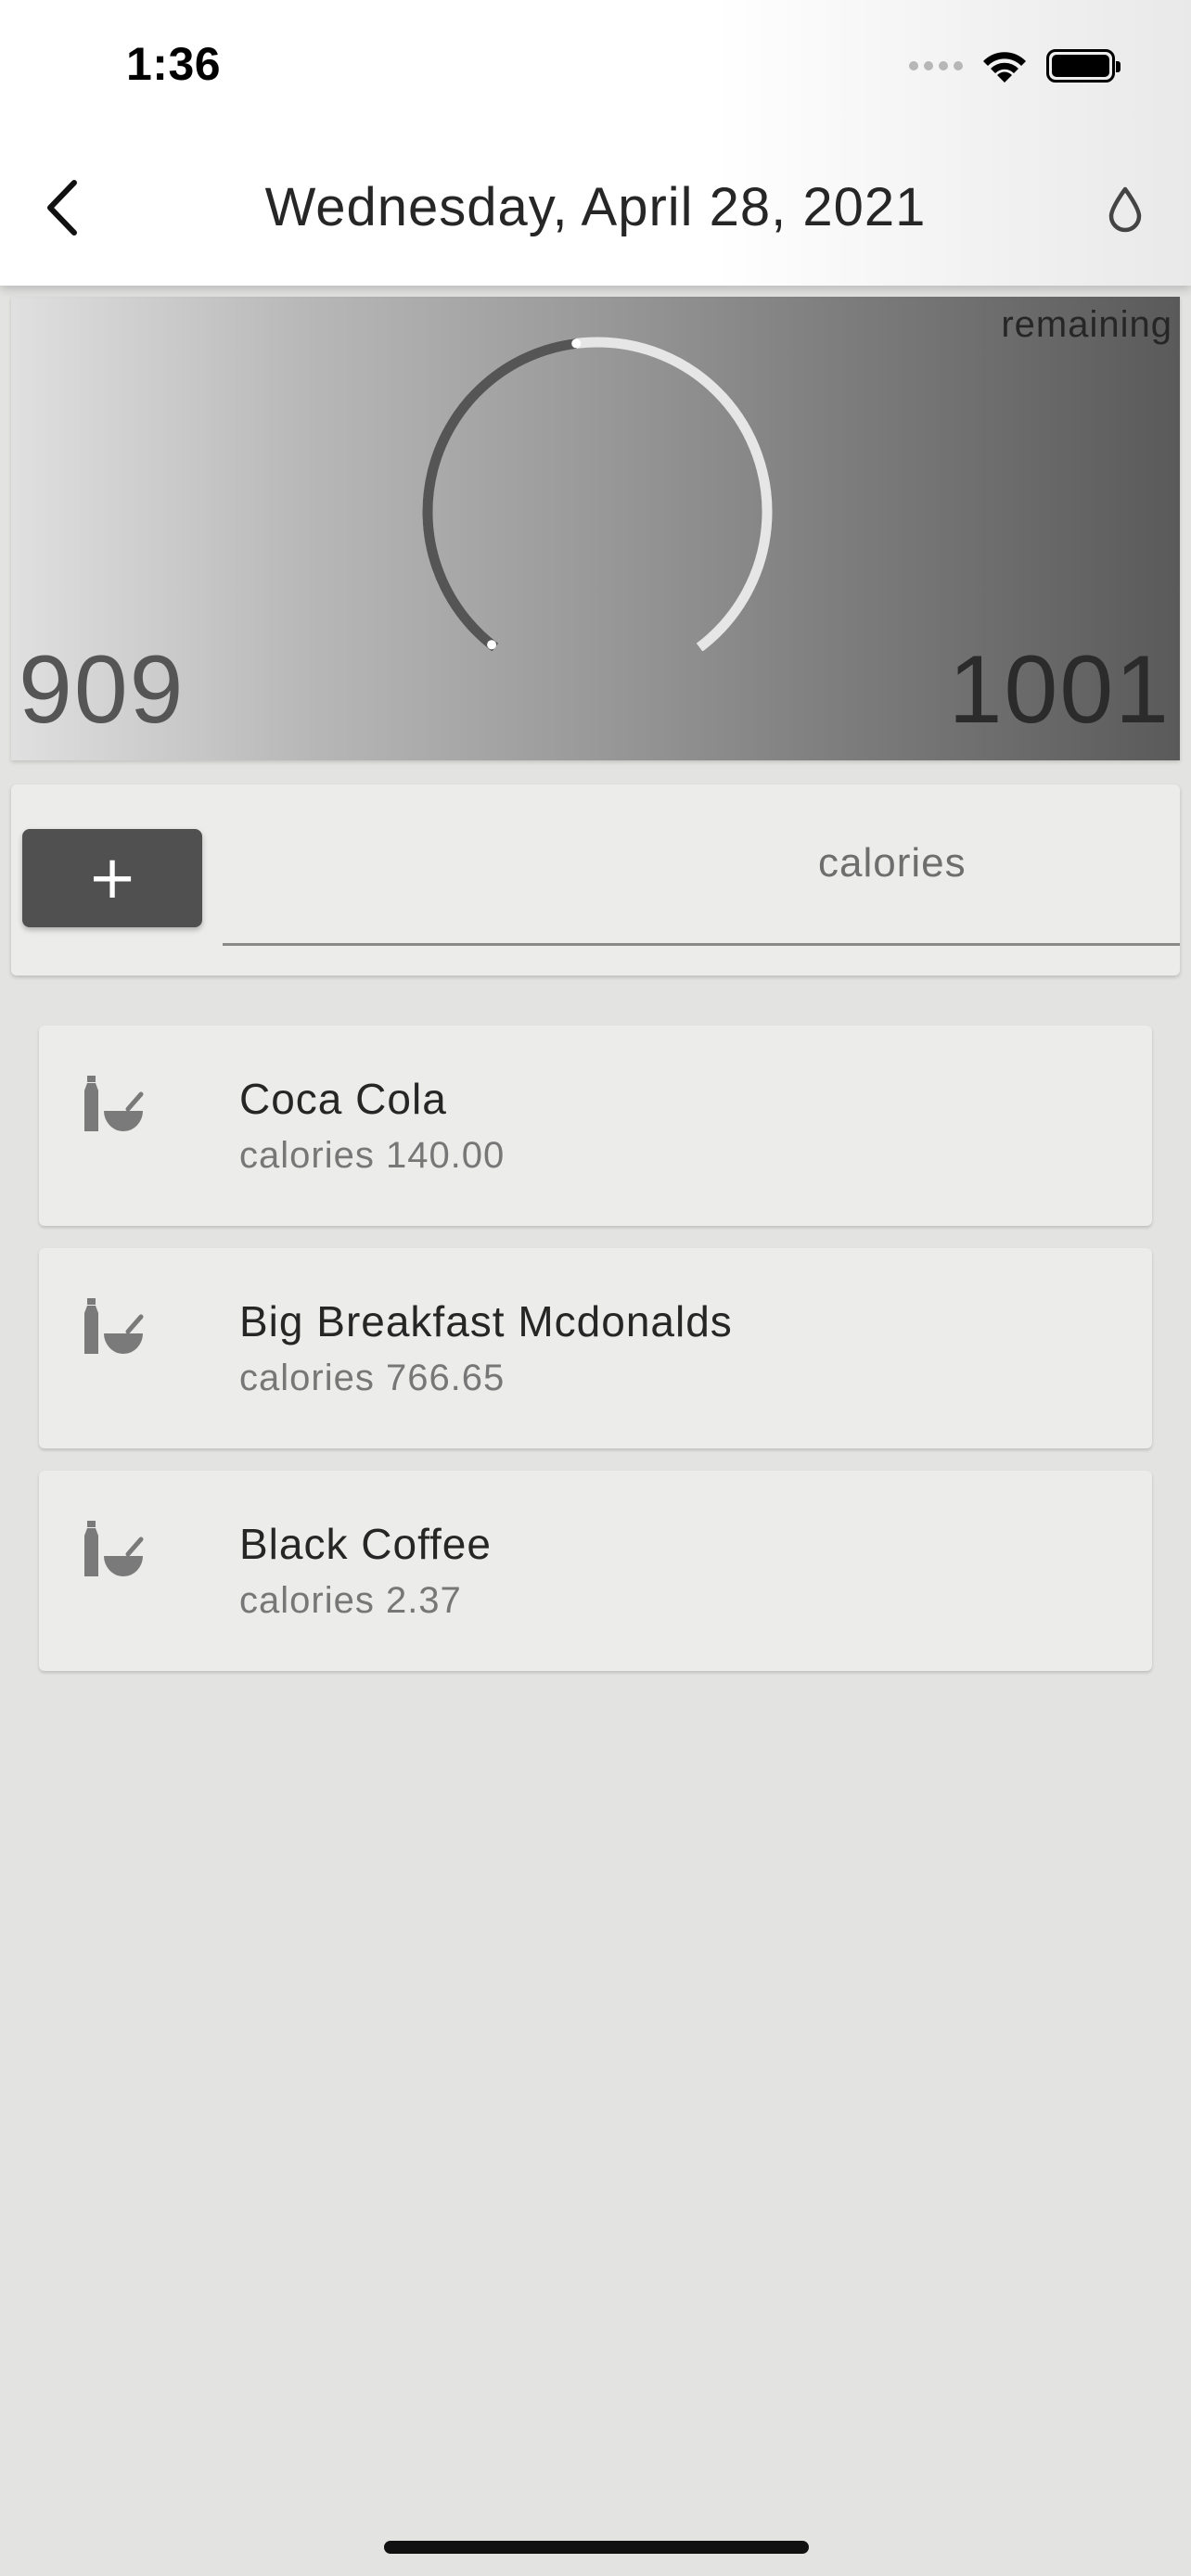  I want to click on status-time: 1:36, so click(174, 64).